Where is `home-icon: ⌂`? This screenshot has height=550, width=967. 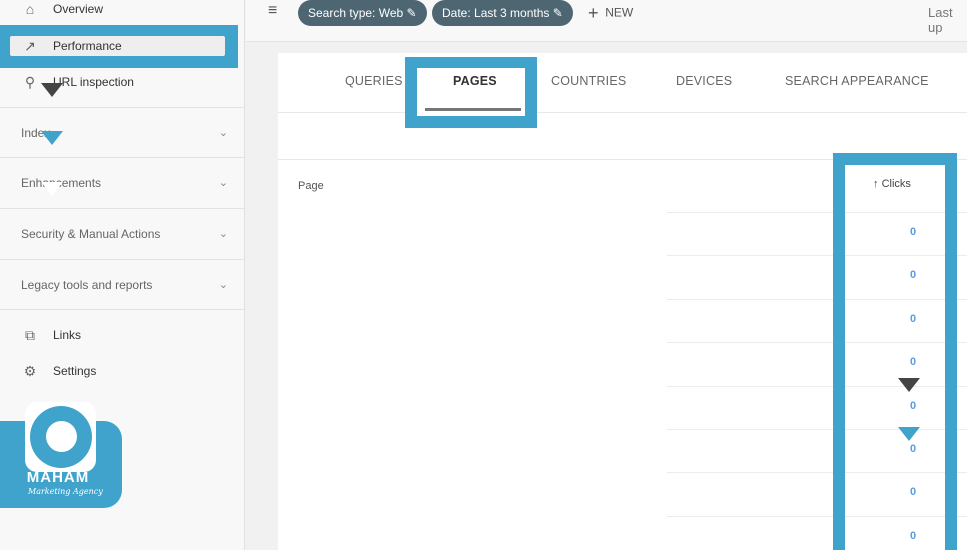
home-icon: ⌂ is located at coordinates (30, 9).